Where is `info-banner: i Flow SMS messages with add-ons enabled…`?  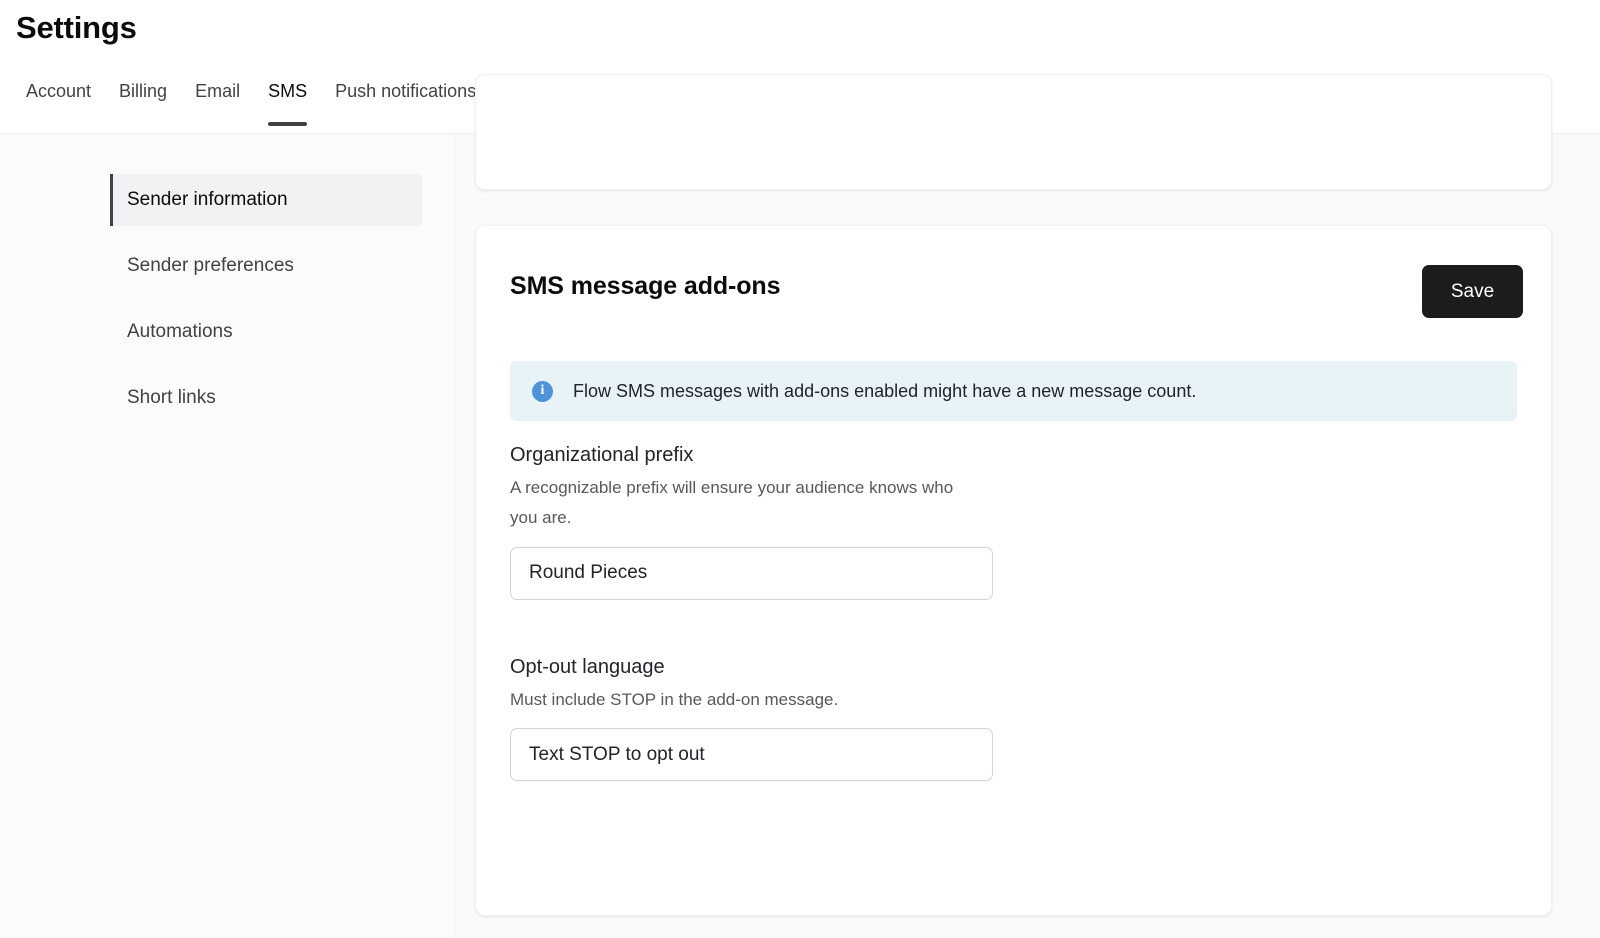 info-banner: i Flow SMS messages with add-ons enabled… is located at coordinates (1013, 391).